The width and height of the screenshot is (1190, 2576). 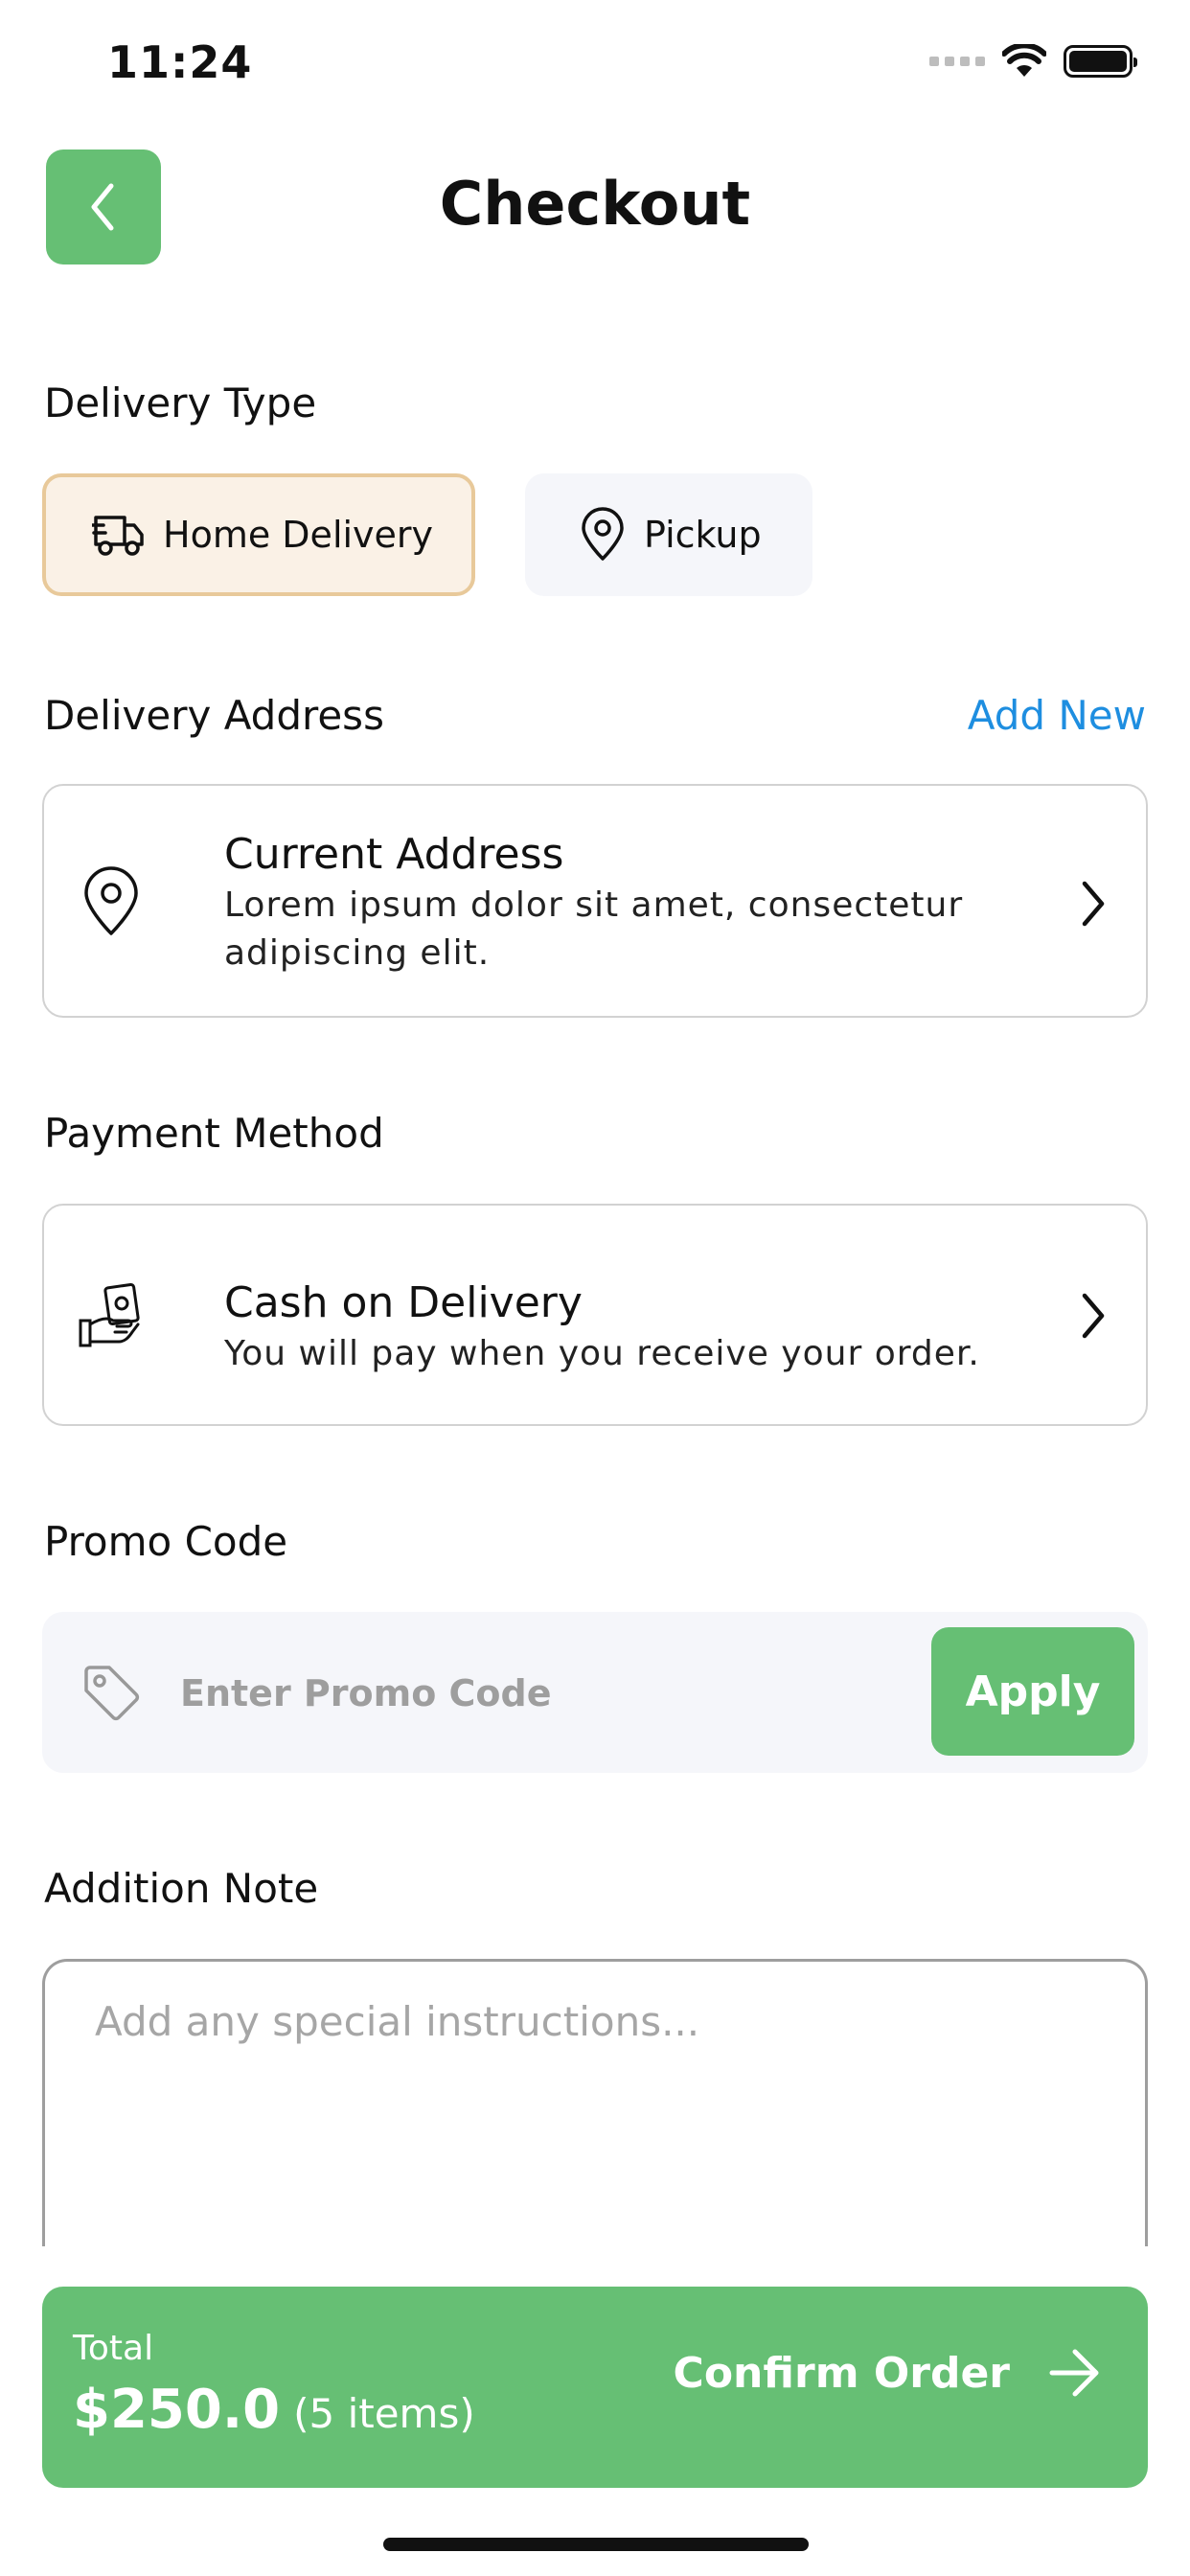 I want to click on total-row: $250.0 (5 items), so click(x=274, y=2410).